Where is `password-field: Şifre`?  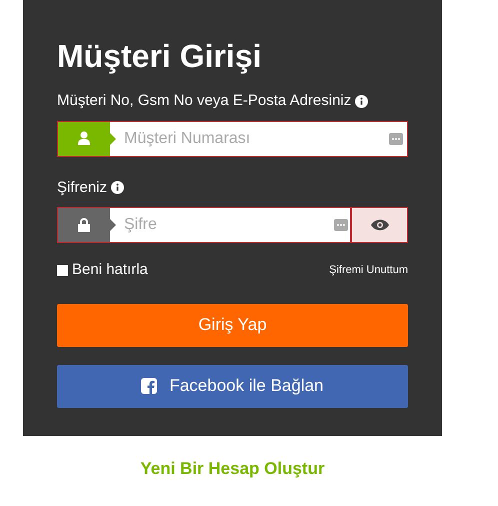
password-field: Şifre is located at coordinates (204, 225).